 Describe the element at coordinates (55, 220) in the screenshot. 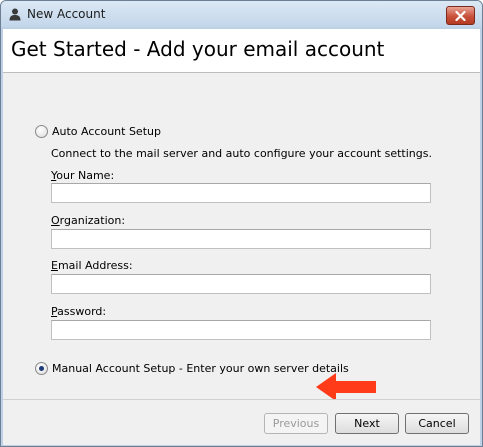

I see `organization-accesskey: O` at that location.